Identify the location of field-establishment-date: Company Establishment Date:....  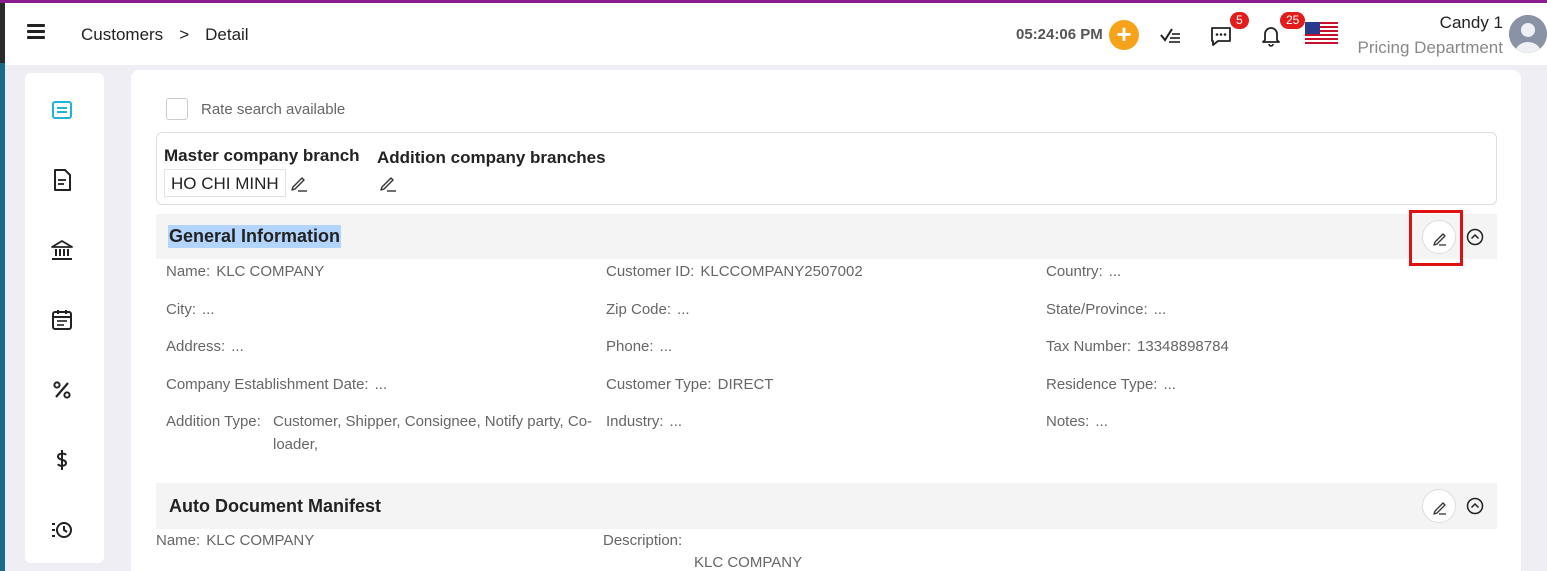
(277, 384).